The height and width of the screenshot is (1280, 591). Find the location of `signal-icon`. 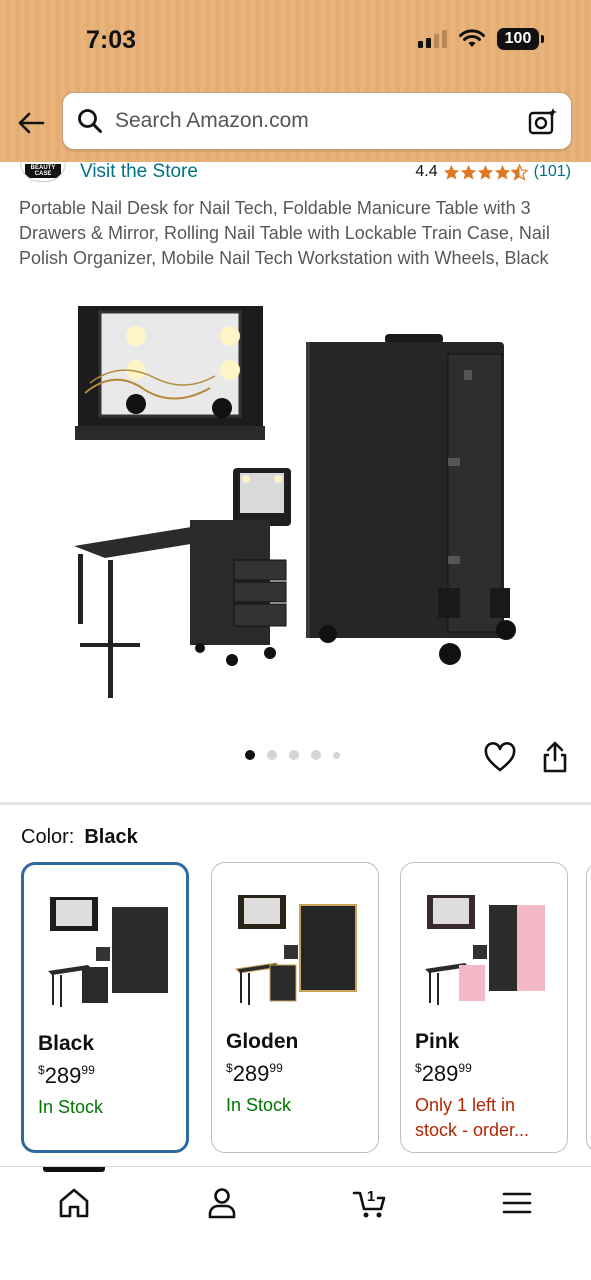

signal-icon is located at coordinates (432, 39).